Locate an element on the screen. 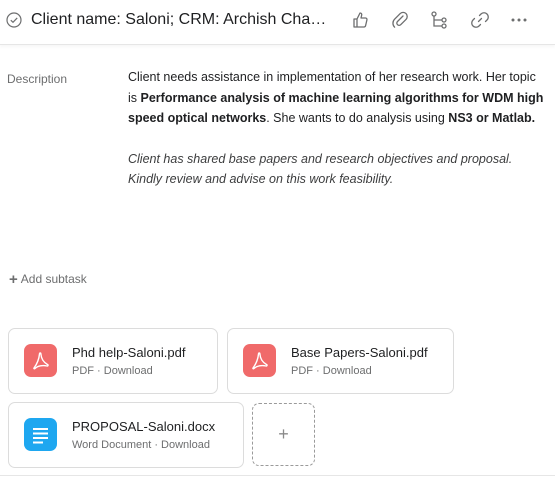 This screenshot has height=477, width=555. add-subtask-button: + Add subtask is located at coordinates (48, 279).